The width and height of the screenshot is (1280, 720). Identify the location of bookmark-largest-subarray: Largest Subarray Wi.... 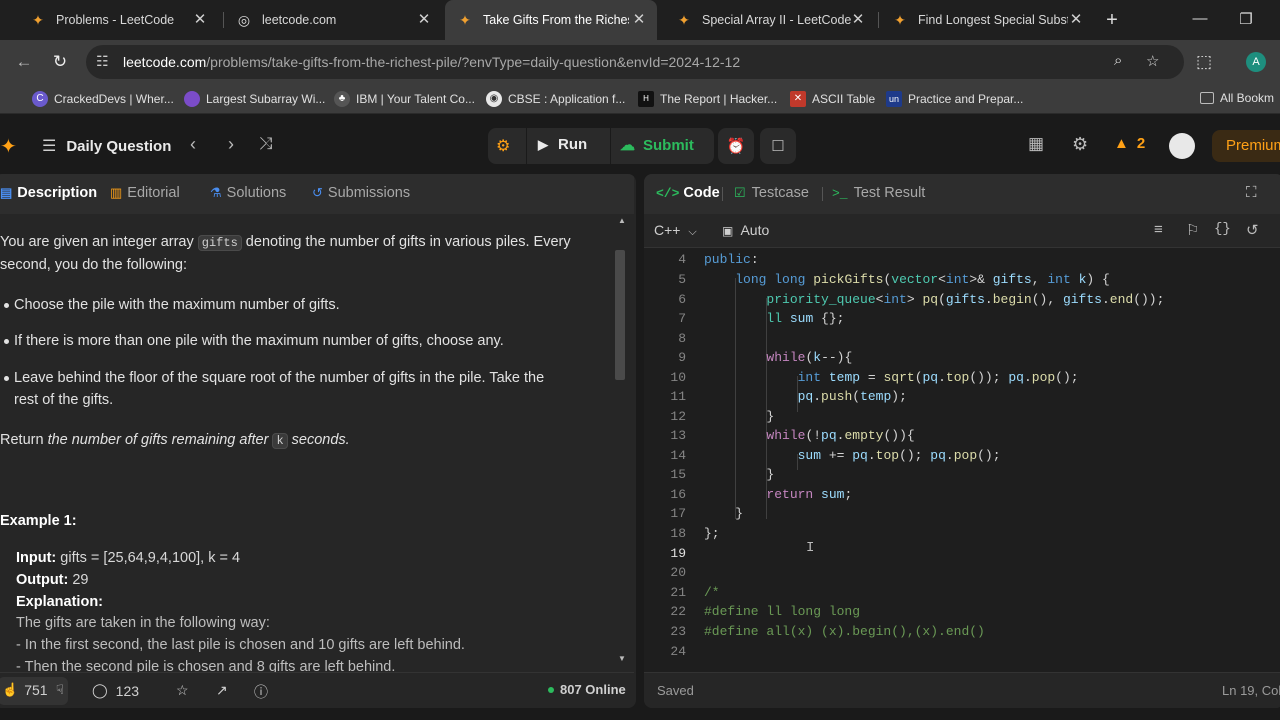
(254, 99).